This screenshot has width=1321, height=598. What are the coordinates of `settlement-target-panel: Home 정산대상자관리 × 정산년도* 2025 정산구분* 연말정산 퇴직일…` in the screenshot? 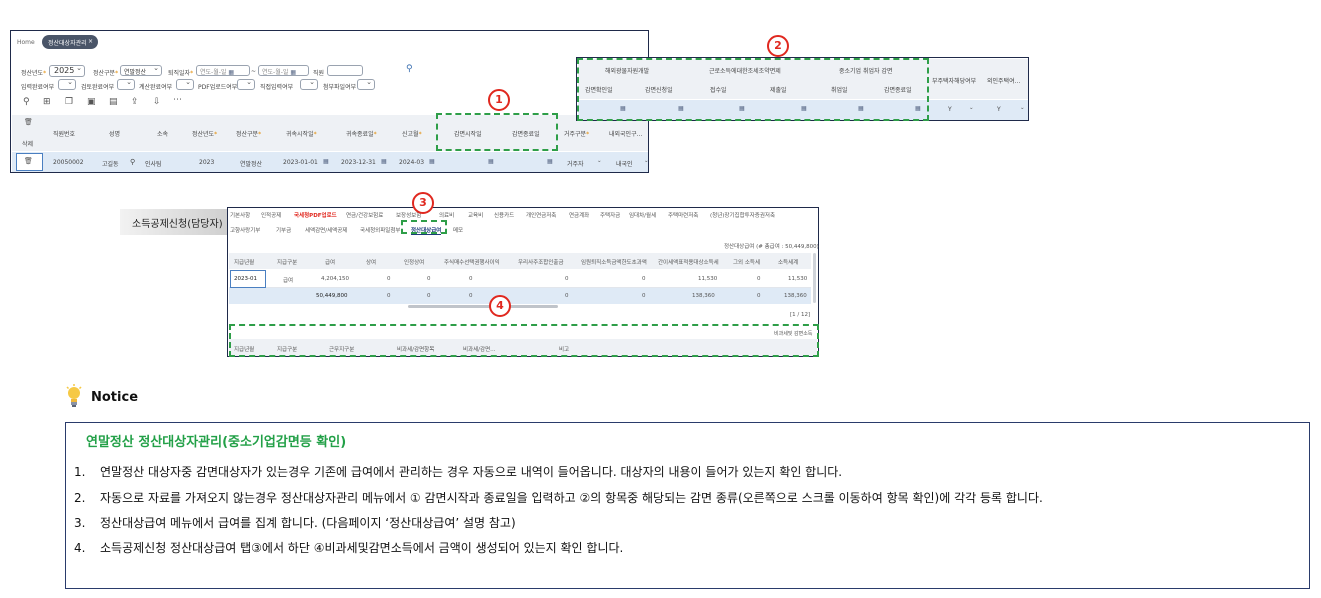 It's located at (329, 101).